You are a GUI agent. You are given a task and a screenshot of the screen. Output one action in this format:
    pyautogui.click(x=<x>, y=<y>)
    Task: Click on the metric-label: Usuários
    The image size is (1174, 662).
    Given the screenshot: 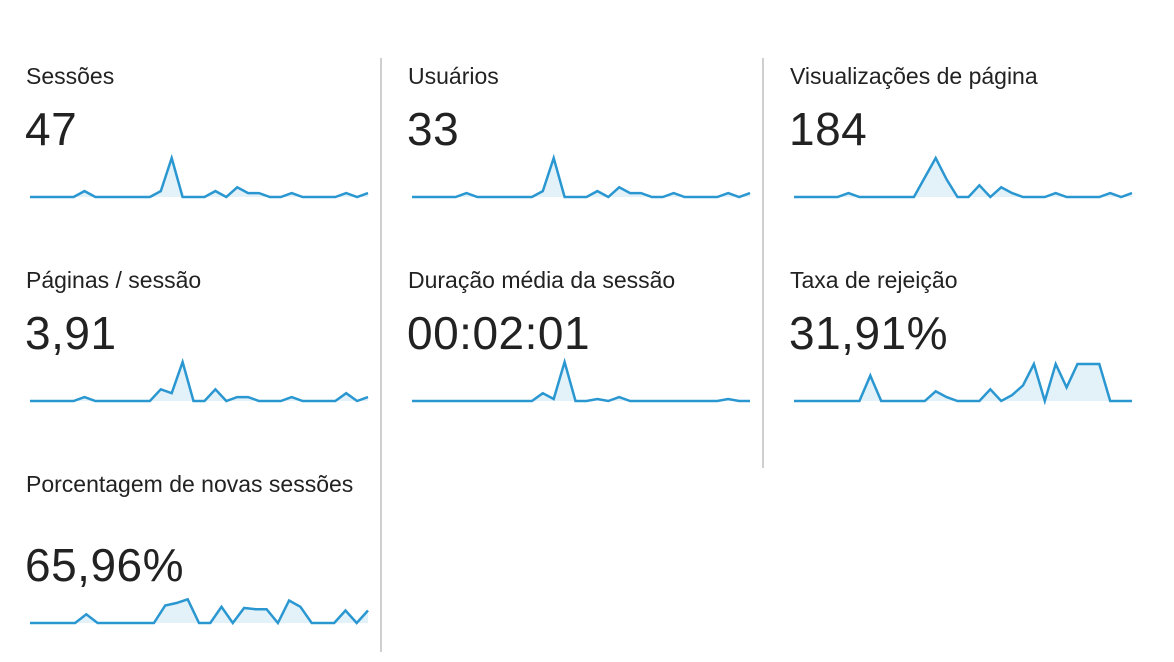 What is the action you would take?
    pyautogui.click(x=453, y=76)
    